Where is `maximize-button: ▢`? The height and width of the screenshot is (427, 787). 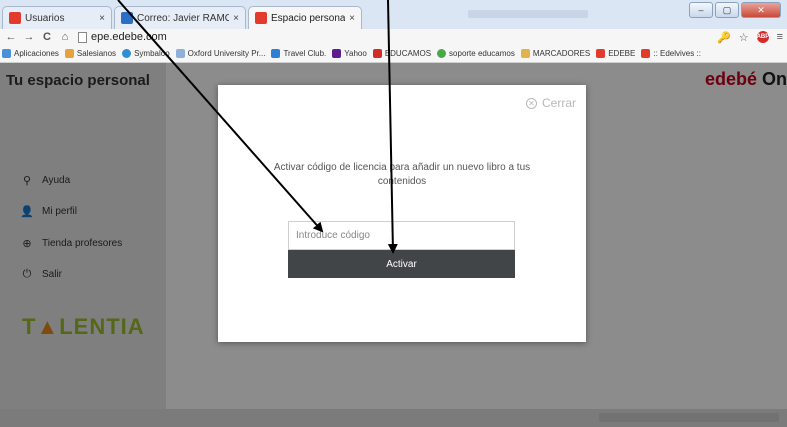 maximize-button: ▢ is located at coordinates (727, 10).